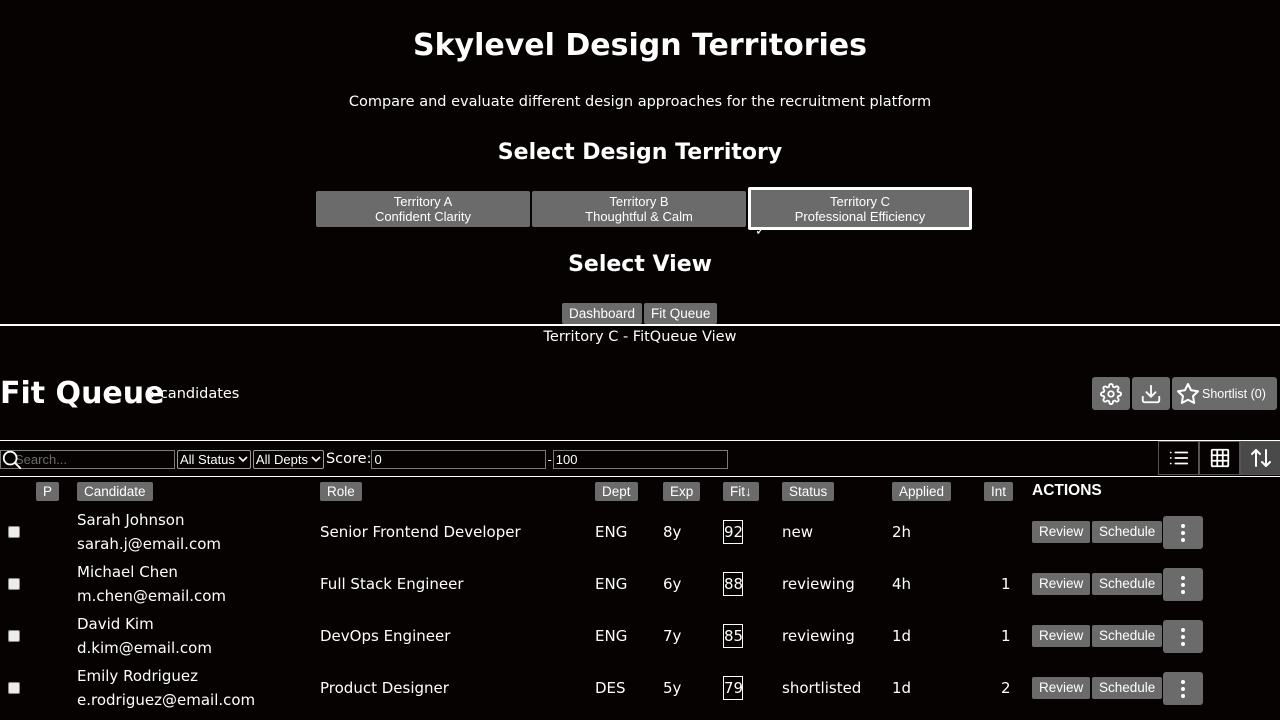 The image size is (1280, 720). Describe the element at coordinates (681, 313) in the screenshot. I see `view-fit-queue-button: Fit Queue` at that location.